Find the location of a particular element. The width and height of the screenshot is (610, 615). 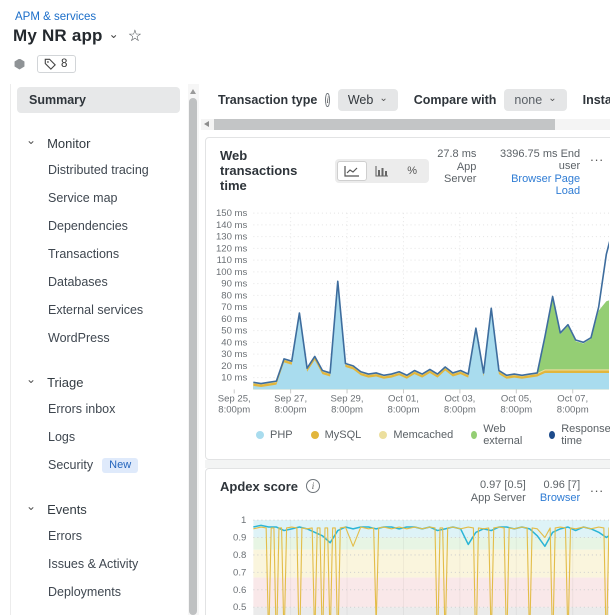

sidebar-item-distributed-tracing: Distributed tracing is located at coordinates (99, 170).